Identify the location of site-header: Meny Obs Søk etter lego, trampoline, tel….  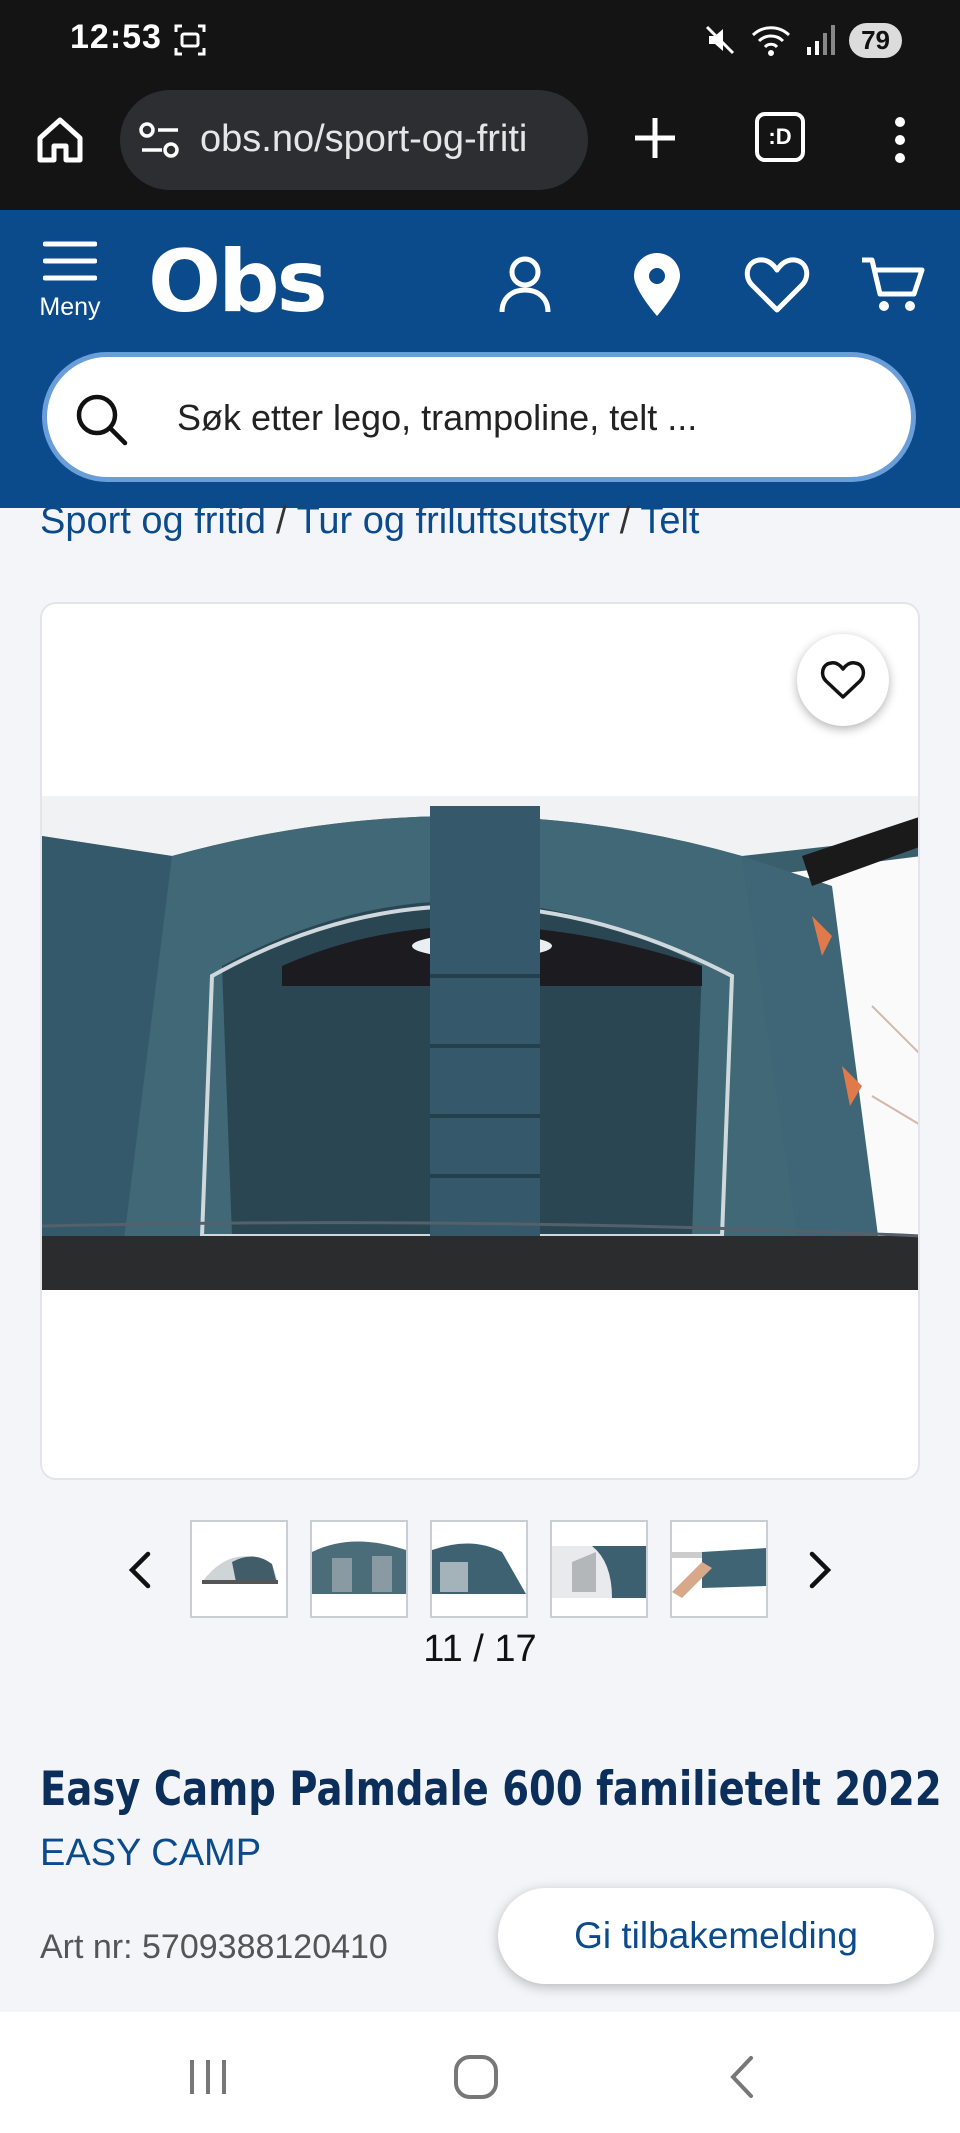
(480, 359).